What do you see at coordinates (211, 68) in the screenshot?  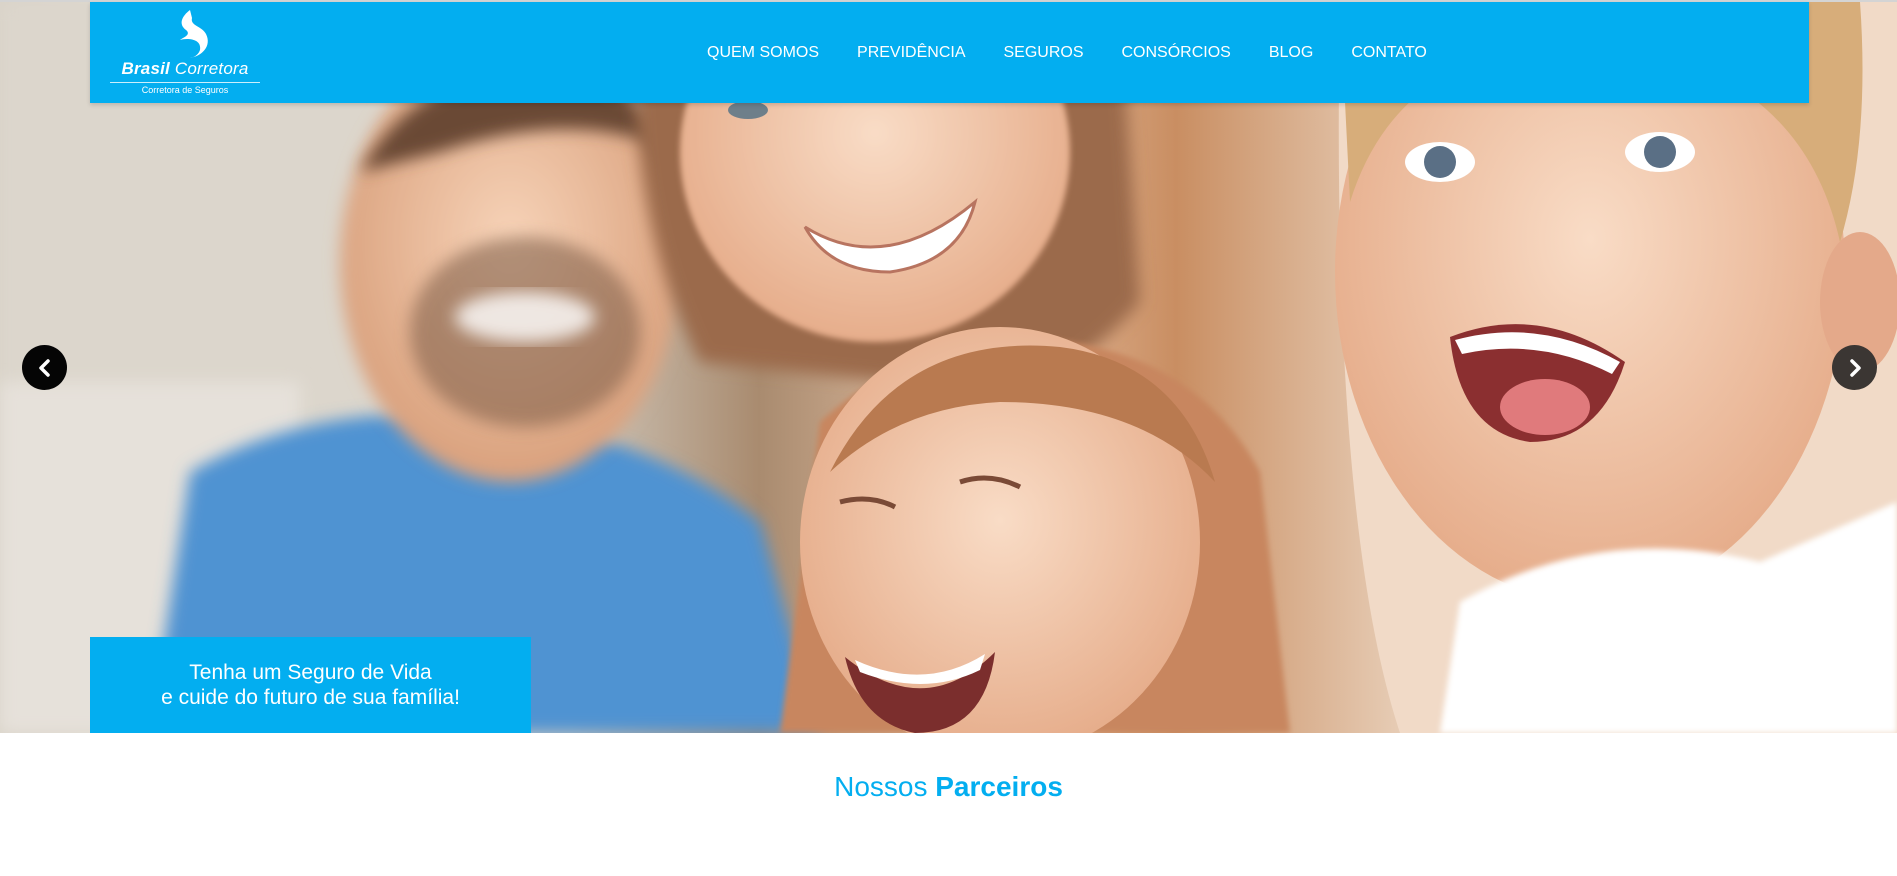 I see `logo-name-regular: Corretora` at bounding box center [211, 68].